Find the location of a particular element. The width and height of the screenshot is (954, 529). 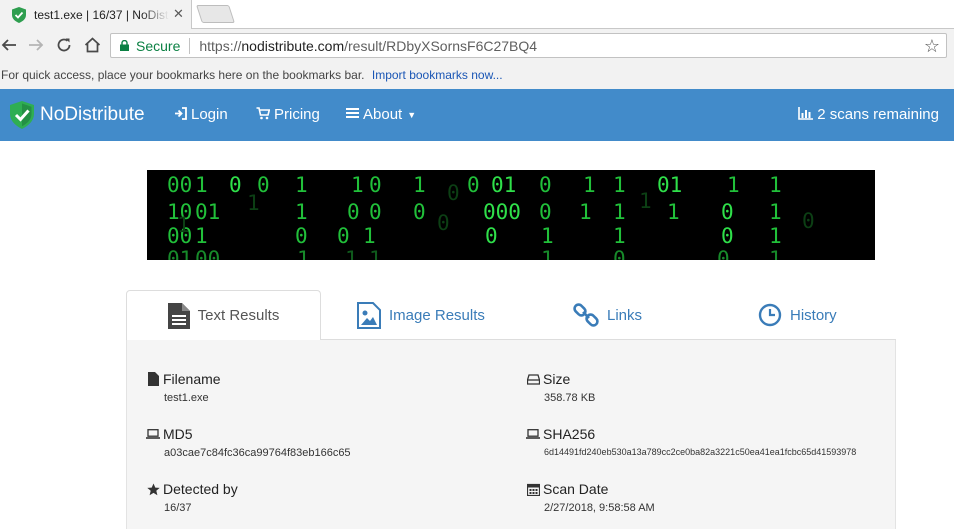

scan-date-field: Scan Date 2/27/2018, 9:58:58 AM is located at coordinates (590, 497).